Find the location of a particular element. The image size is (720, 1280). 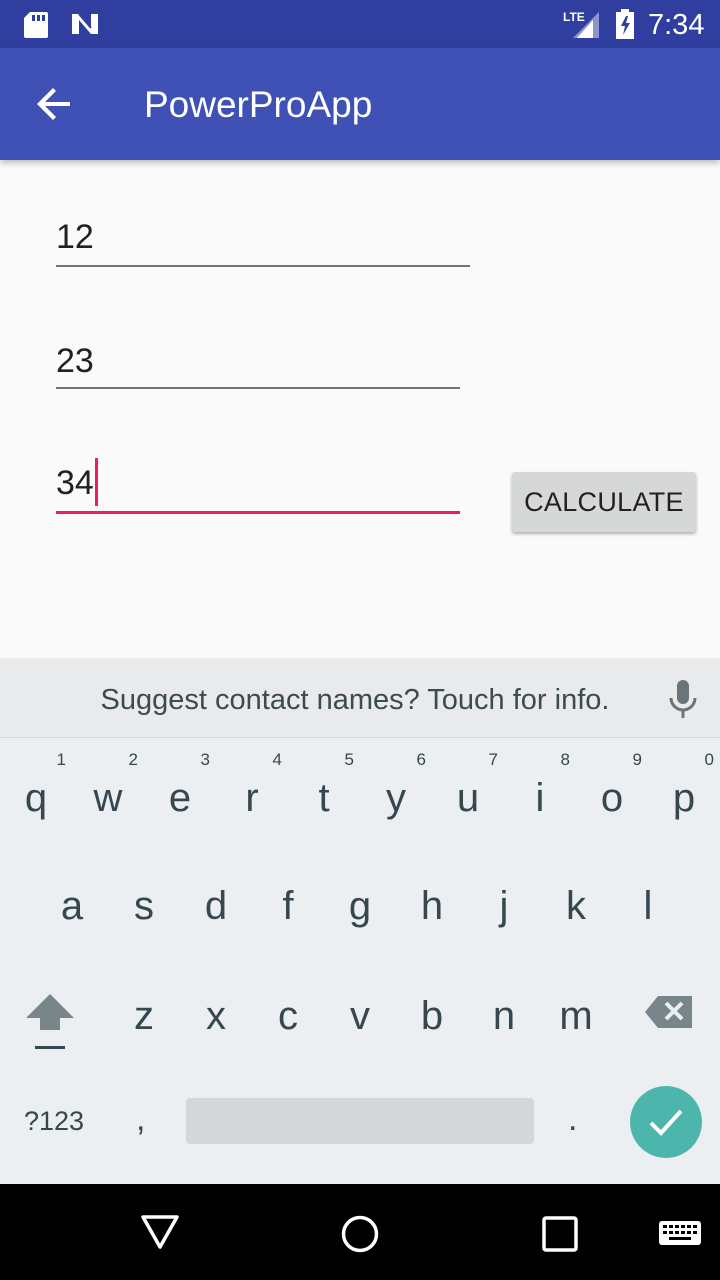

key-b: b is located at coordinates (432, 1016).